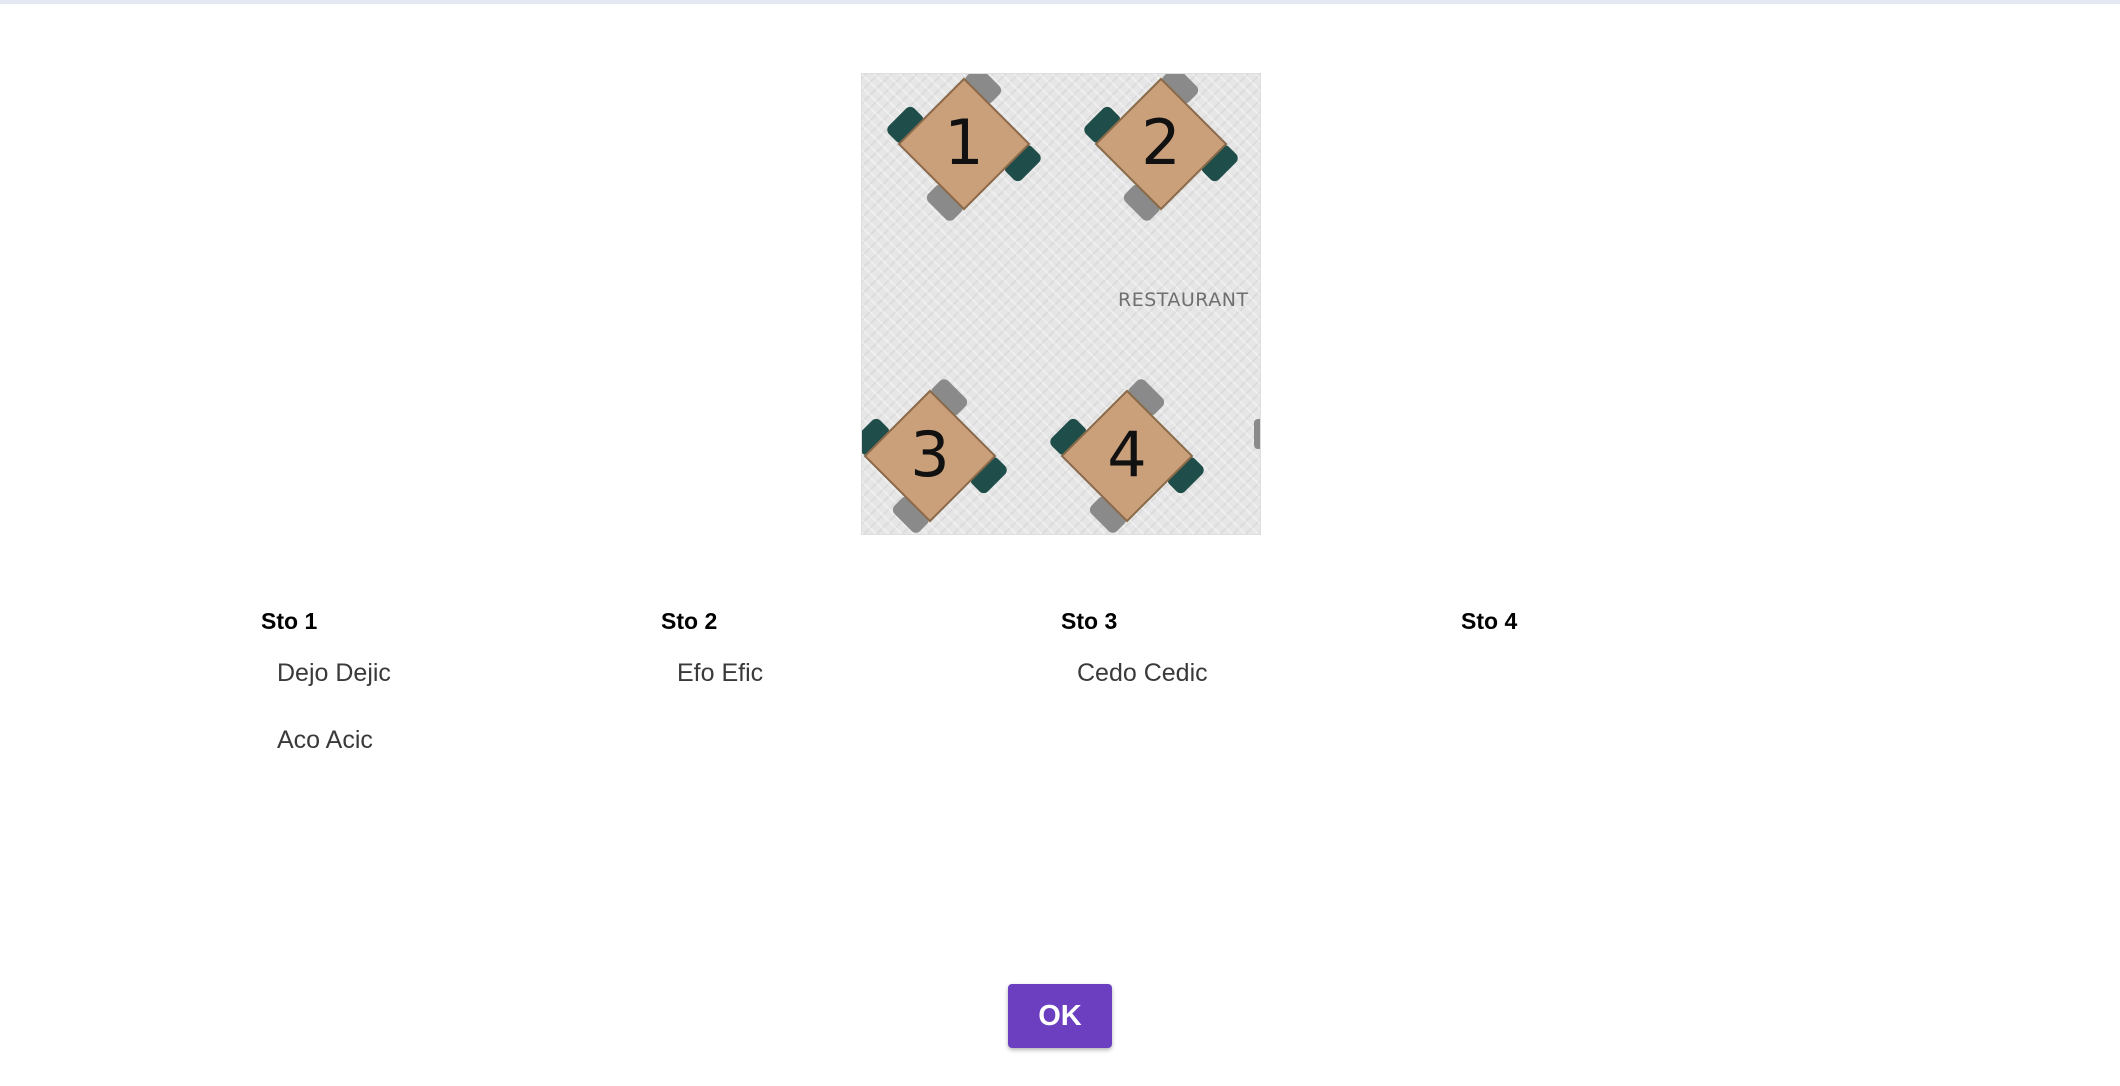 The width and height of the screenshot is (2120, 1086). I want to click on table-3-number: 3, so click(929, 454).